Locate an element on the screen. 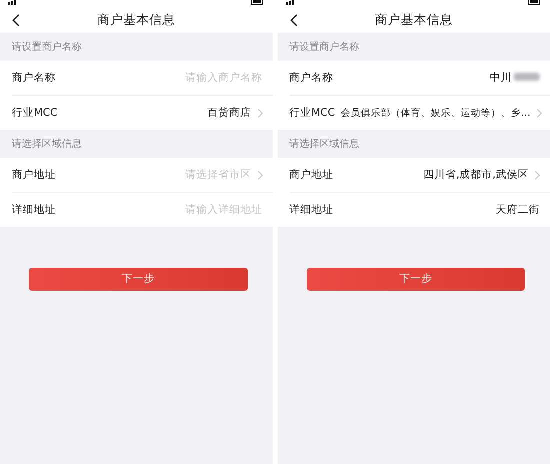  field-value: 四川省,成都市,武侯区 is located at coordinates (434, 175).